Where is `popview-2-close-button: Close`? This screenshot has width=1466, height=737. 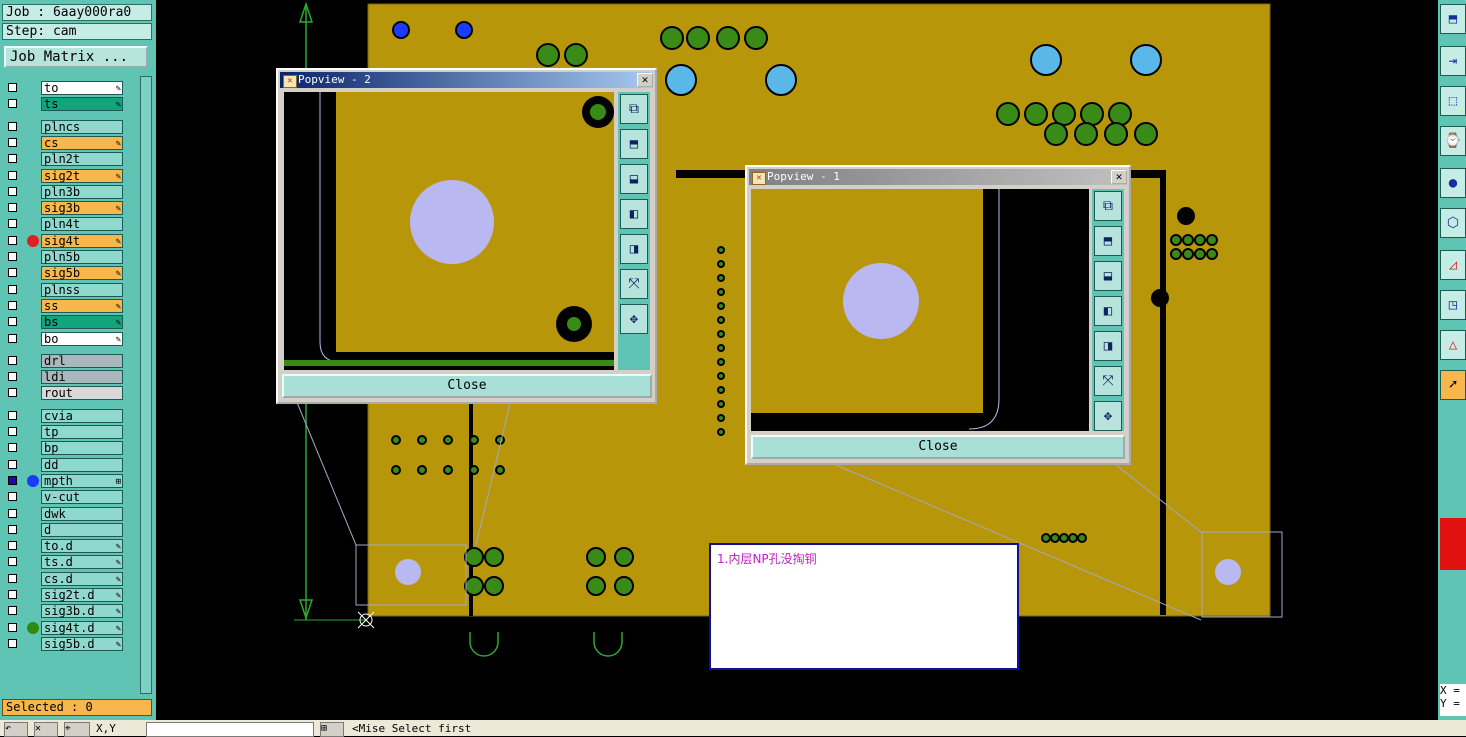
popview-2-close-button: Close is located at coordinates (467, 386).